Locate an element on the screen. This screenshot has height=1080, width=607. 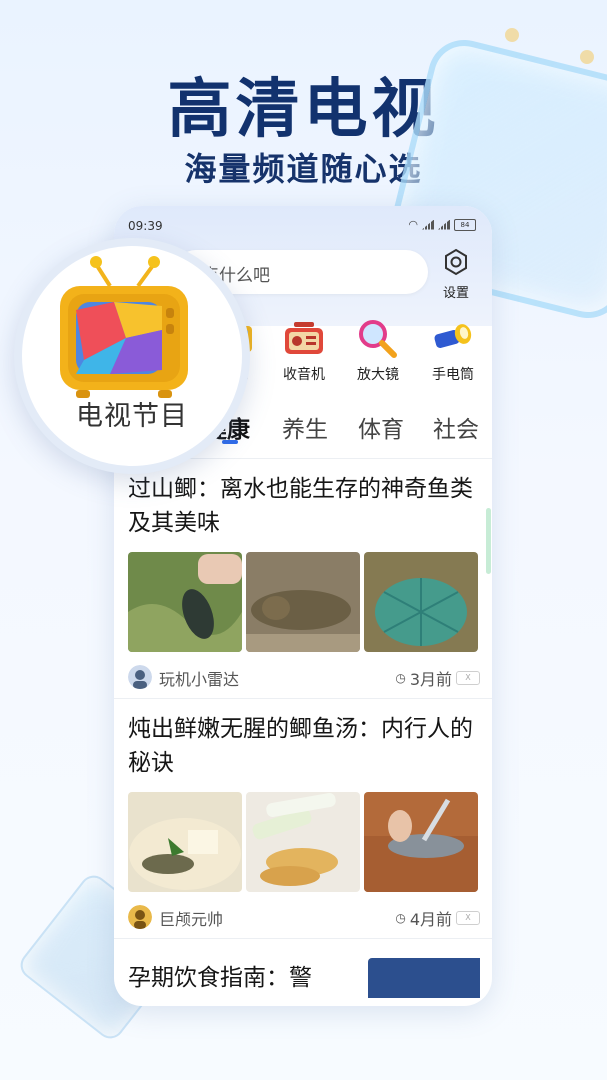
wifi-icon: ◠ is located at coordinates (413, 224).